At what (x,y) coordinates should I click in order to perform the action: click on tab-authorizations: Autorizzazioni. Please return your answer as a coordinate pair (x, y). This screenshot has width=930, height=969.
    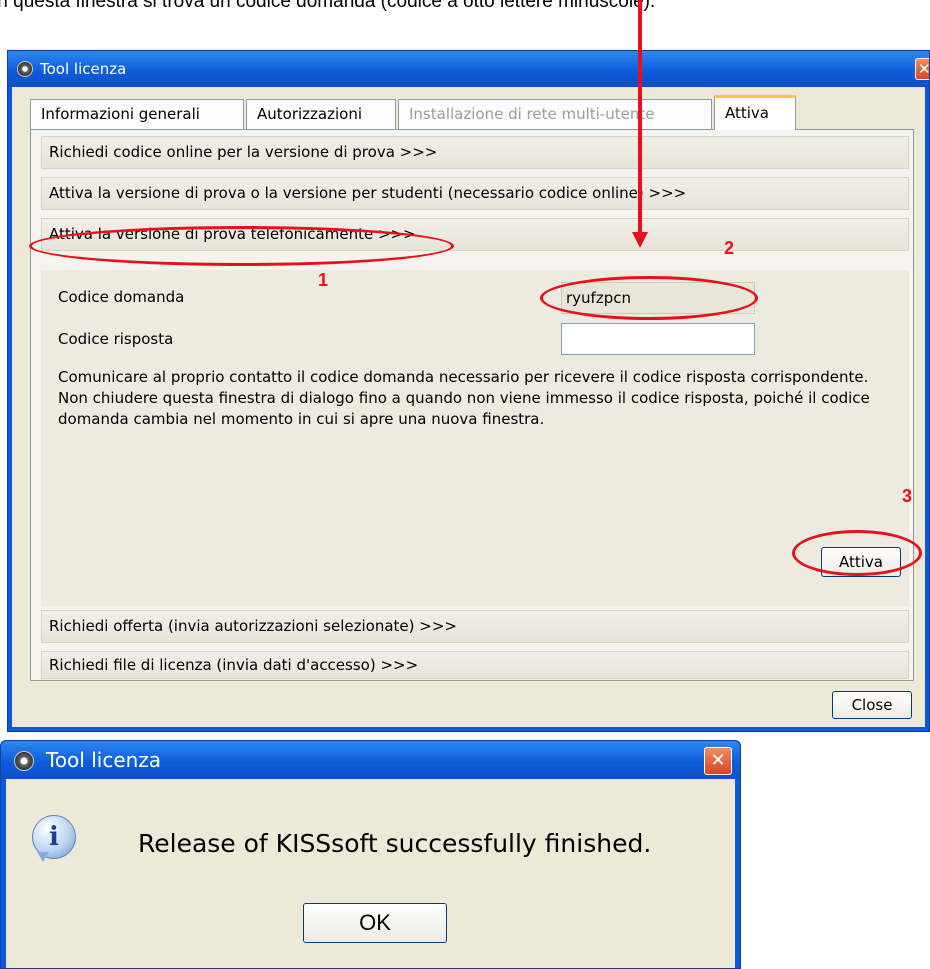
    Looking at the image, I should click on (321, 114).